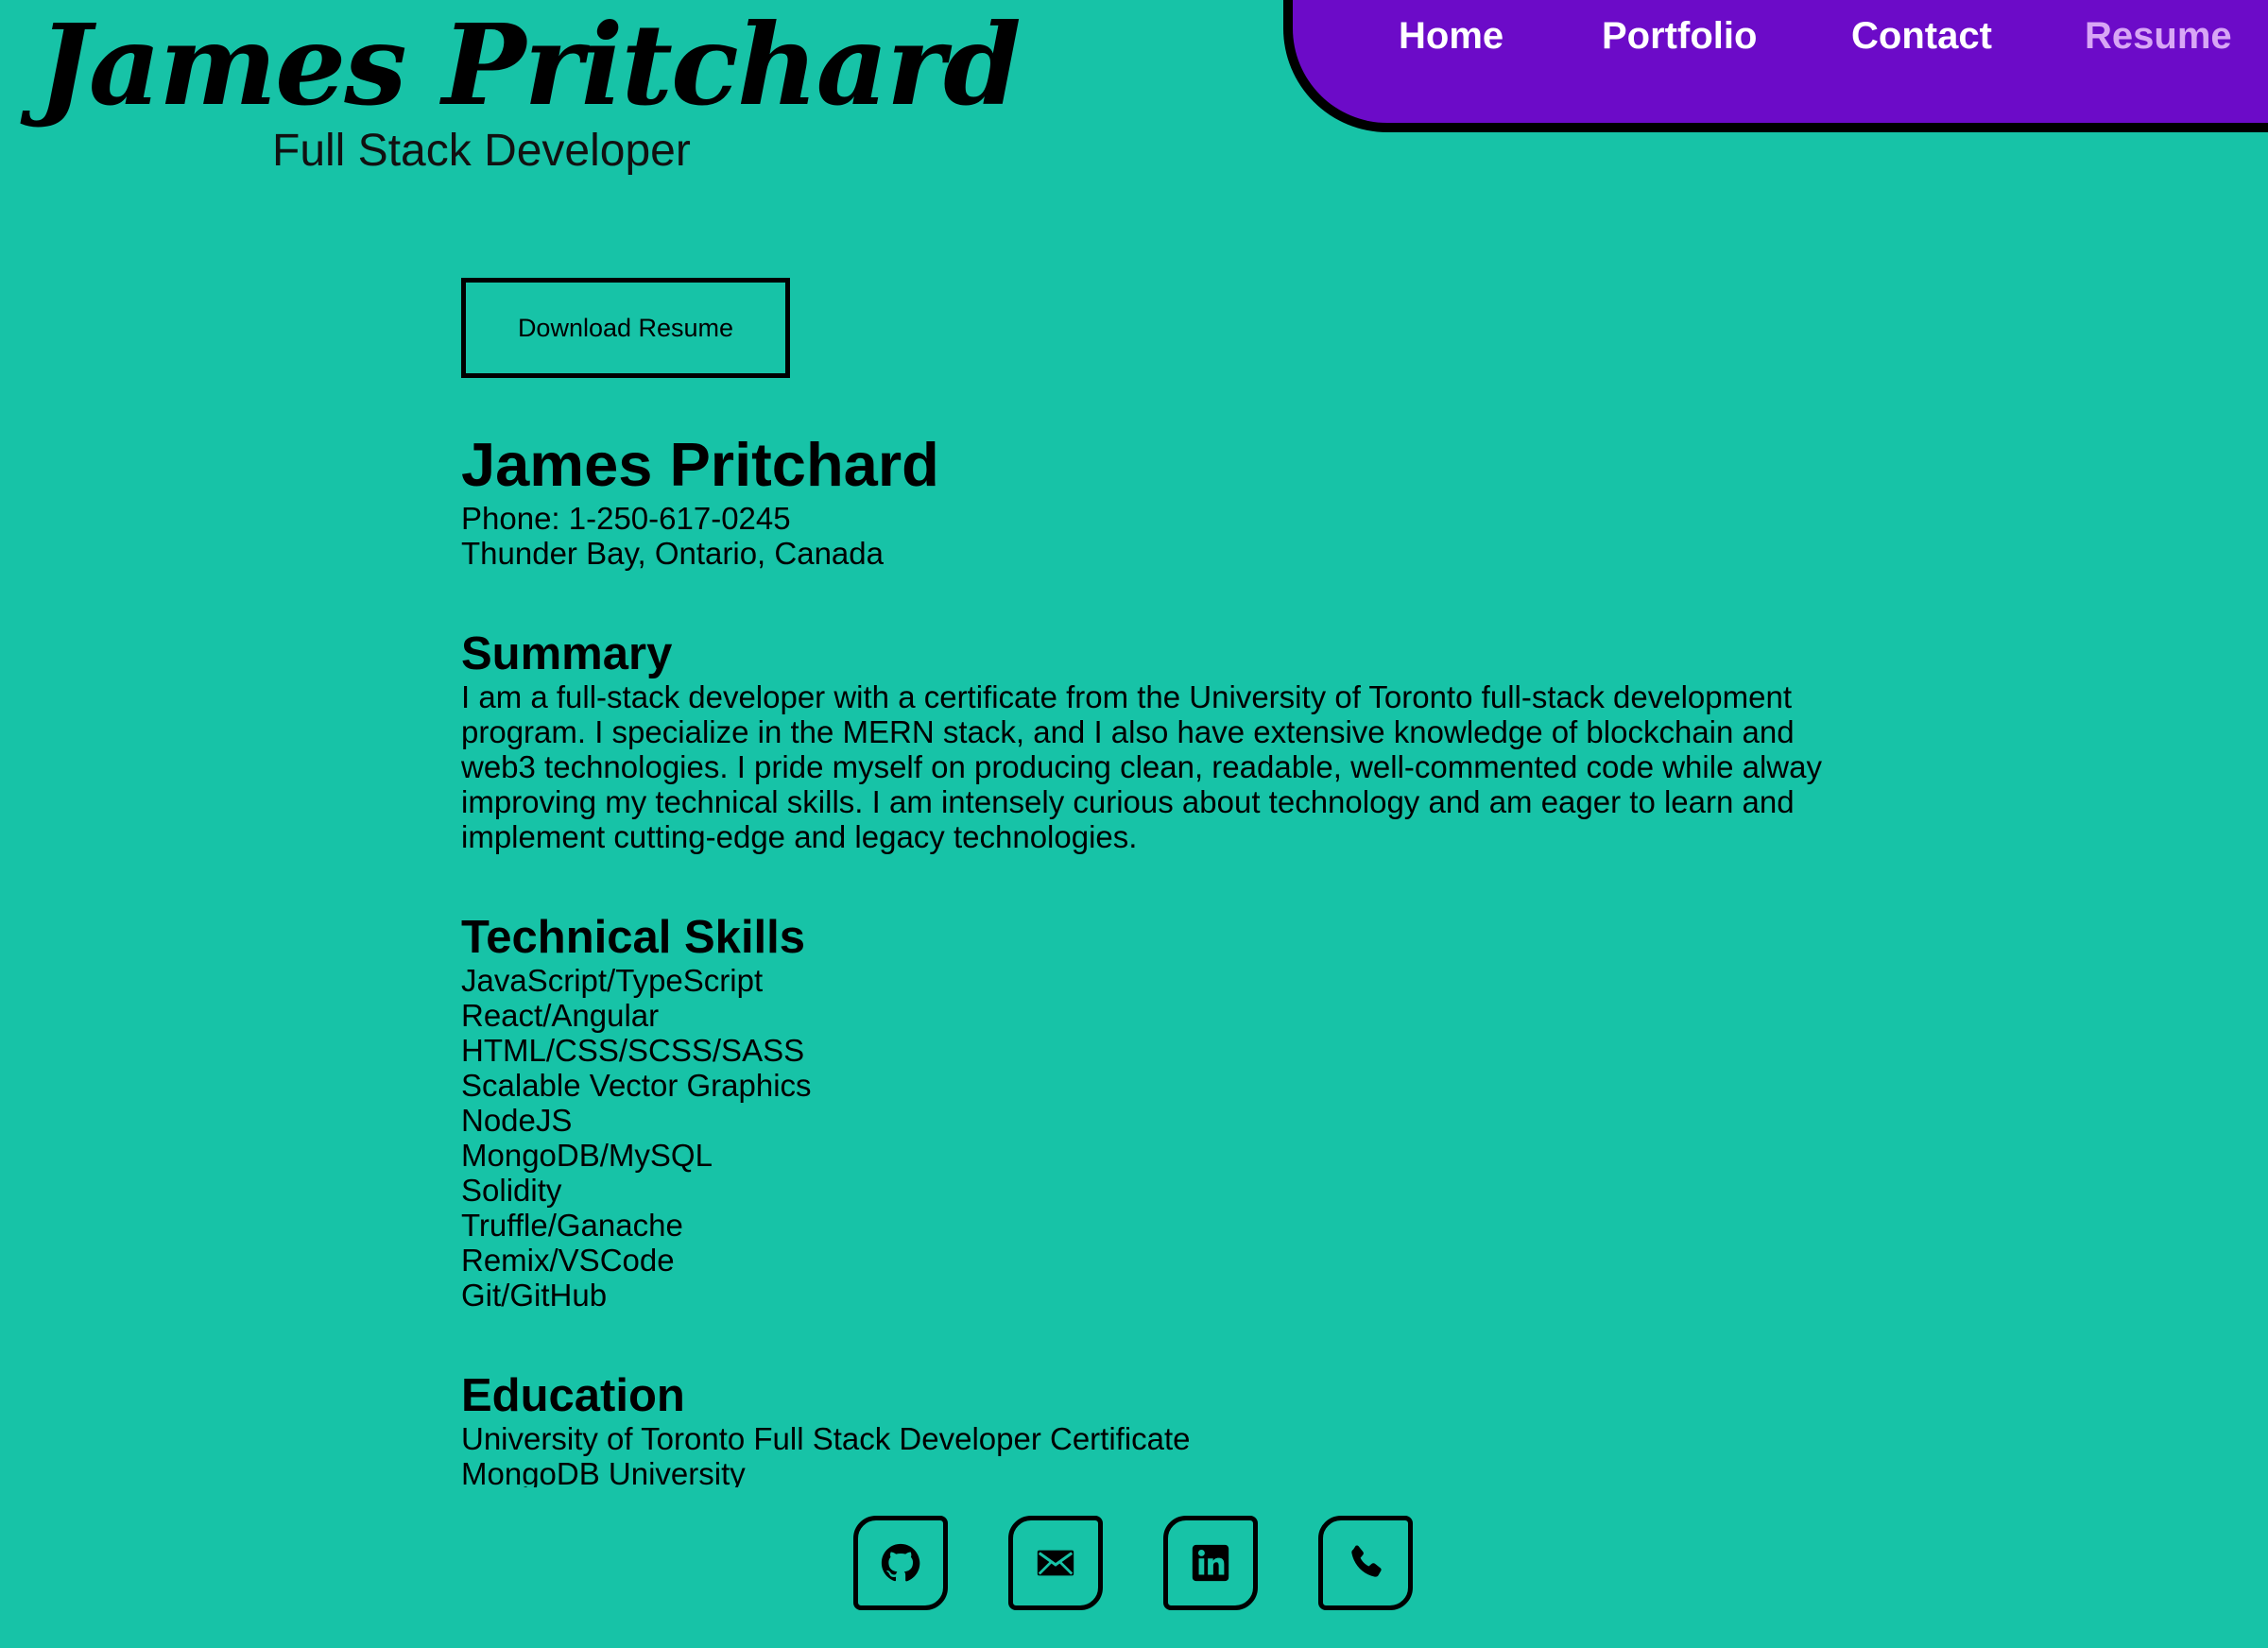  I want to click on email-button, so click(1055, 1563).